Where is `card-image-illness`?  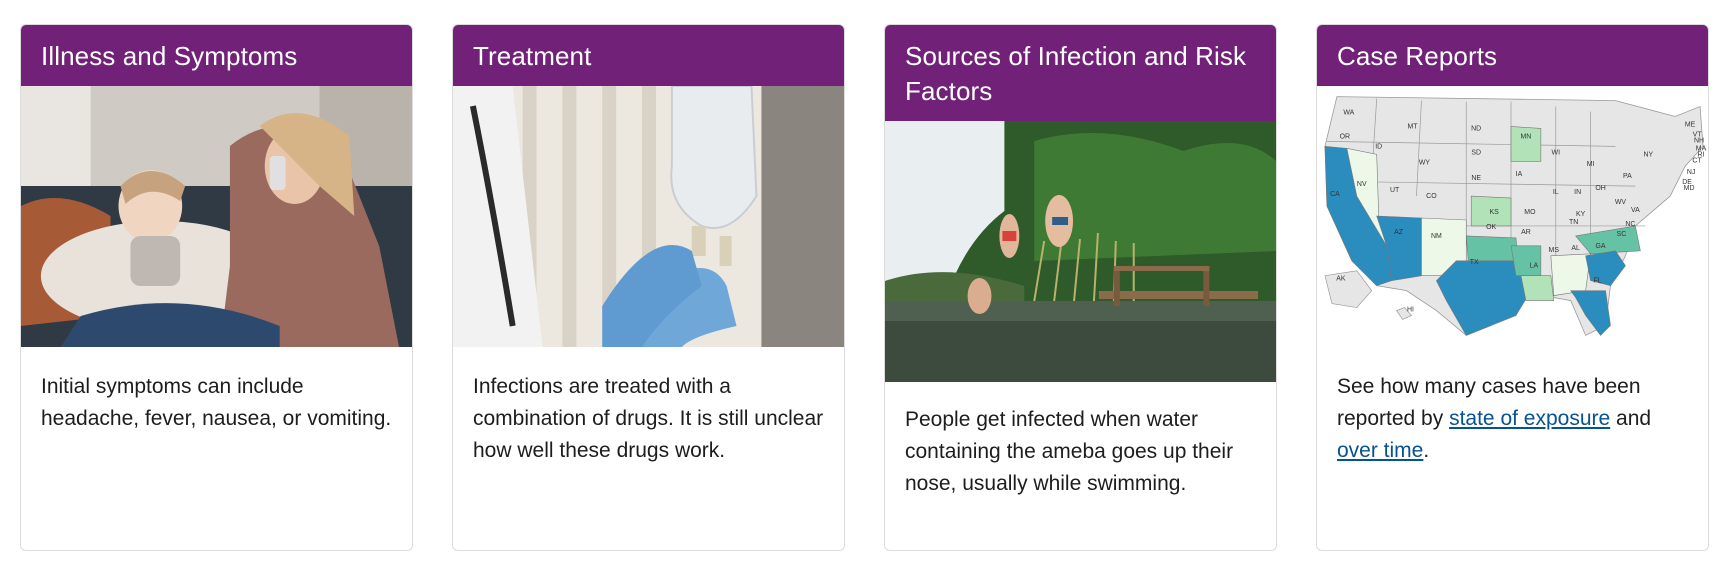 card-image-illness is located at coordinates (216, 216).